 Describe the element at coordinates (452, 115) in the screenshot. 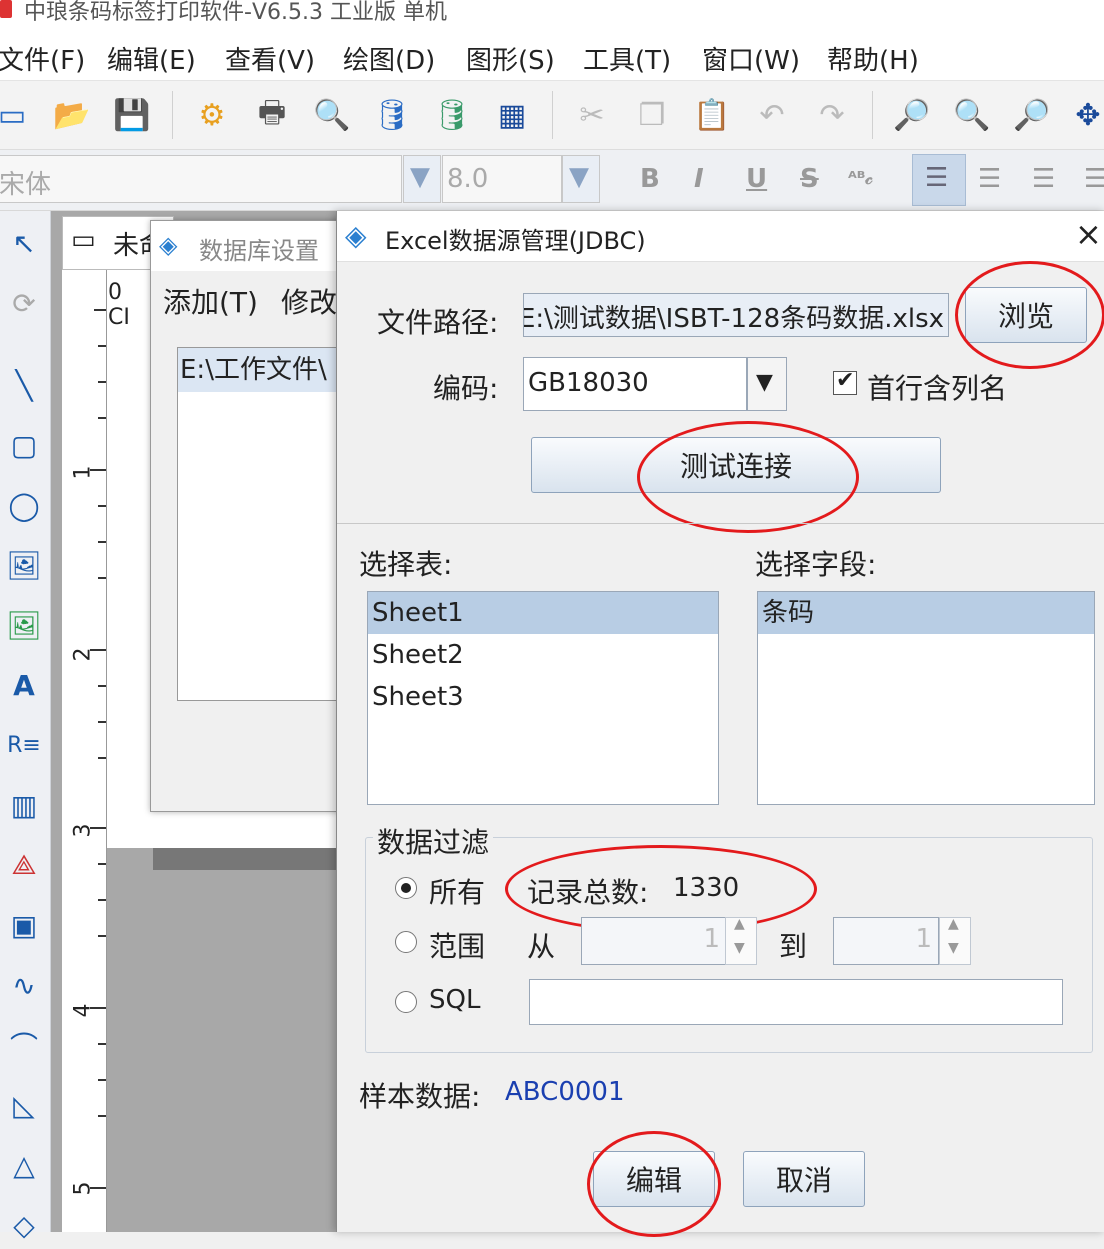

I see `database-connect-icon: 🛢` at that location.